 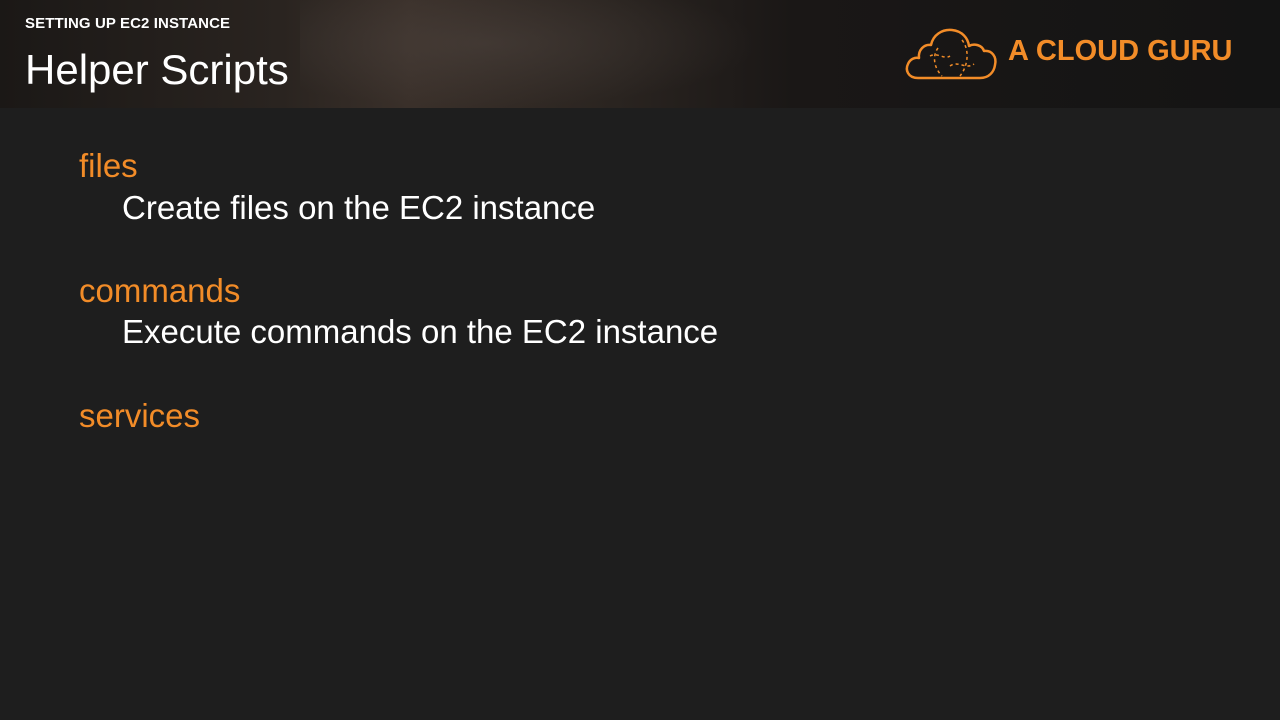 What do you see at coordinates (128, 23) in the screenshot?
I see `section-label: SETTING UP EC2 INSTANCE` at bounding box center [128, 23].